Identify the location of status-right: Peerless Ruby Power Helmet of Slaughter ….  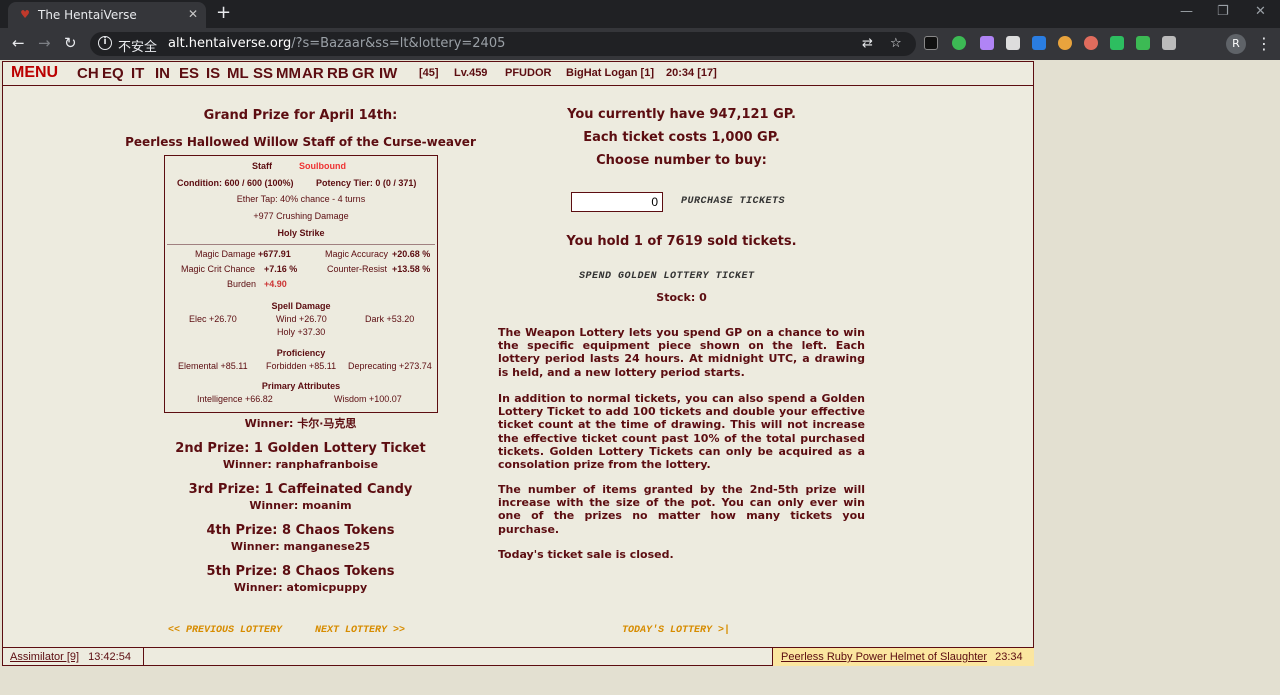
(903, 657).